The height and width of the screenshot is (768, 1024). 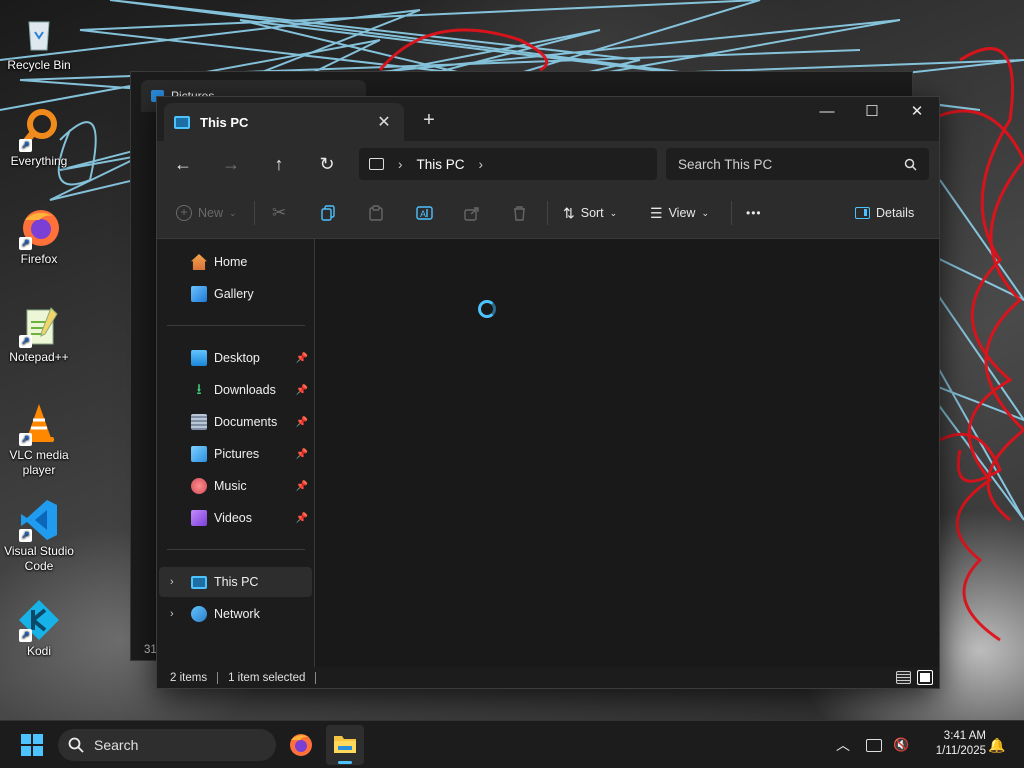 What do you see at coordinates (231, 164) in the screenshot?
I see `forward-arrow-icon: →` at bounding box center [231, 164].